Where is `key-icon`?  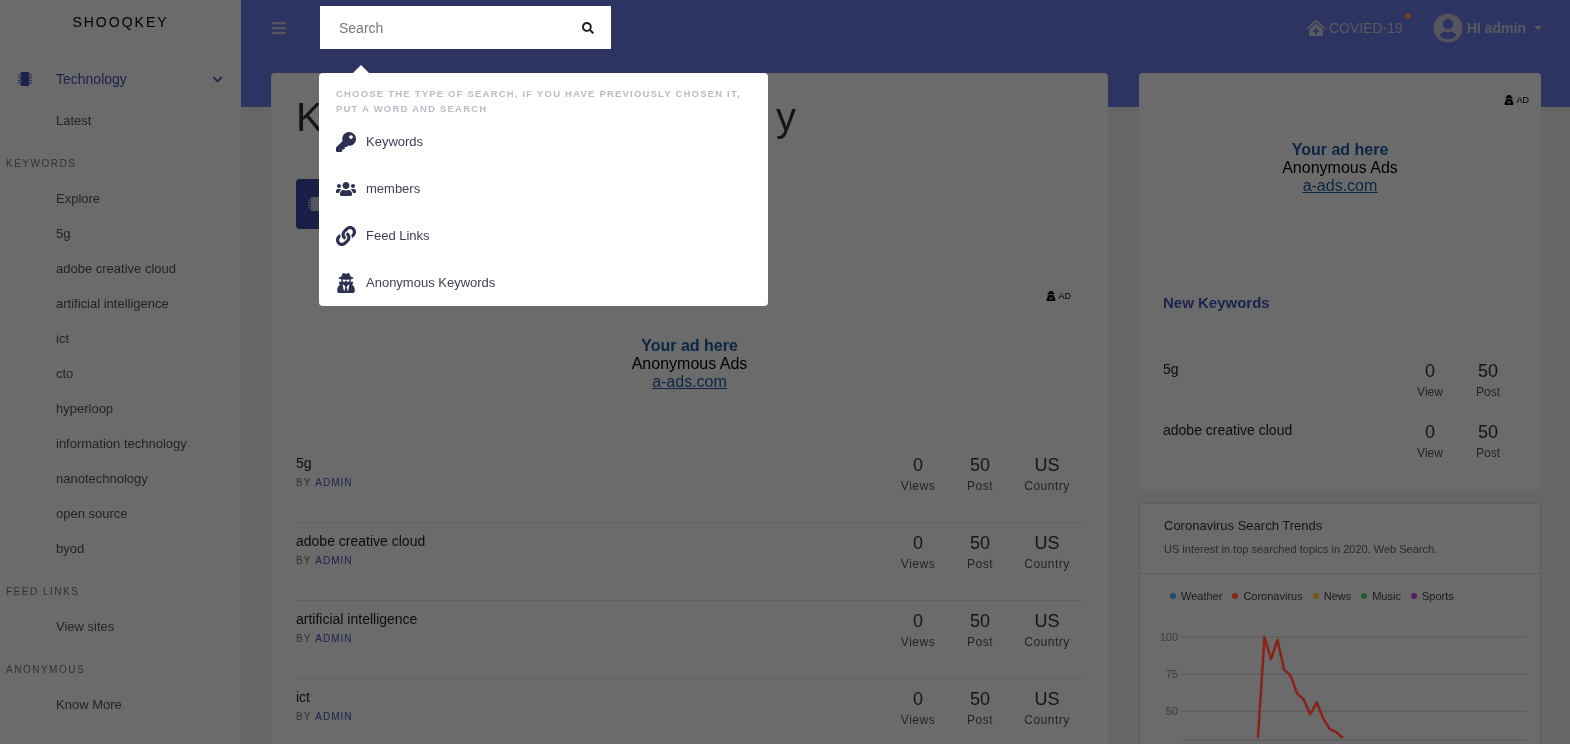 key-icon is located at coordinates (346, 141).